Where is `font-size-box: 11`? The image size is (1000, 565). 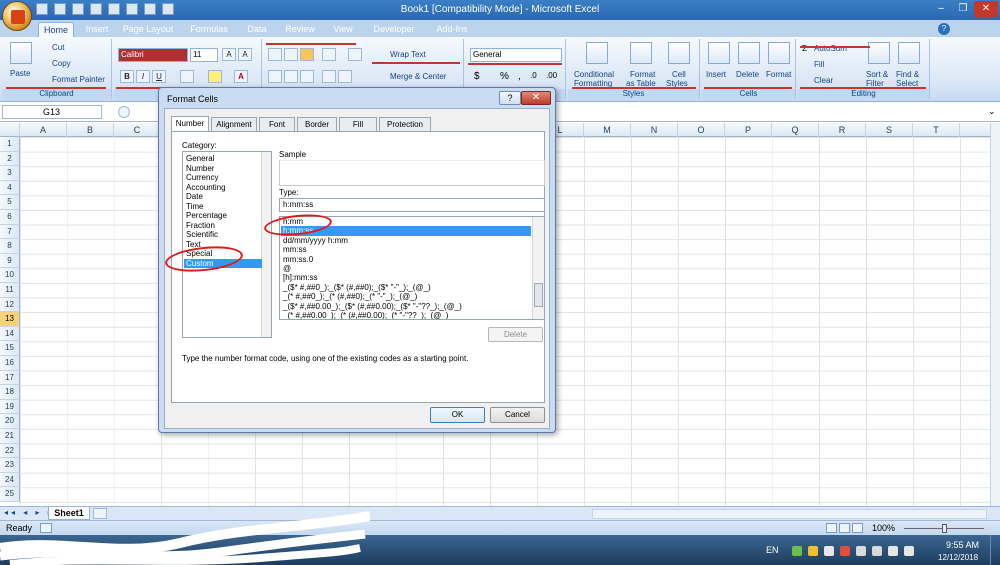 font-size-box: 11 is located at coordinates (204, 55).